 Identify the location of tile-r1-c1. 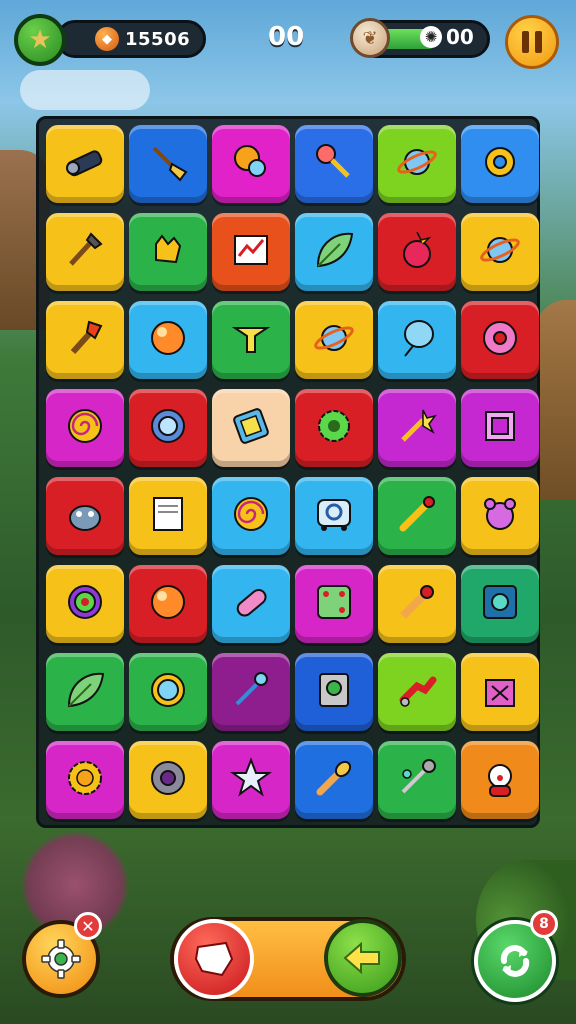
(85, 164).